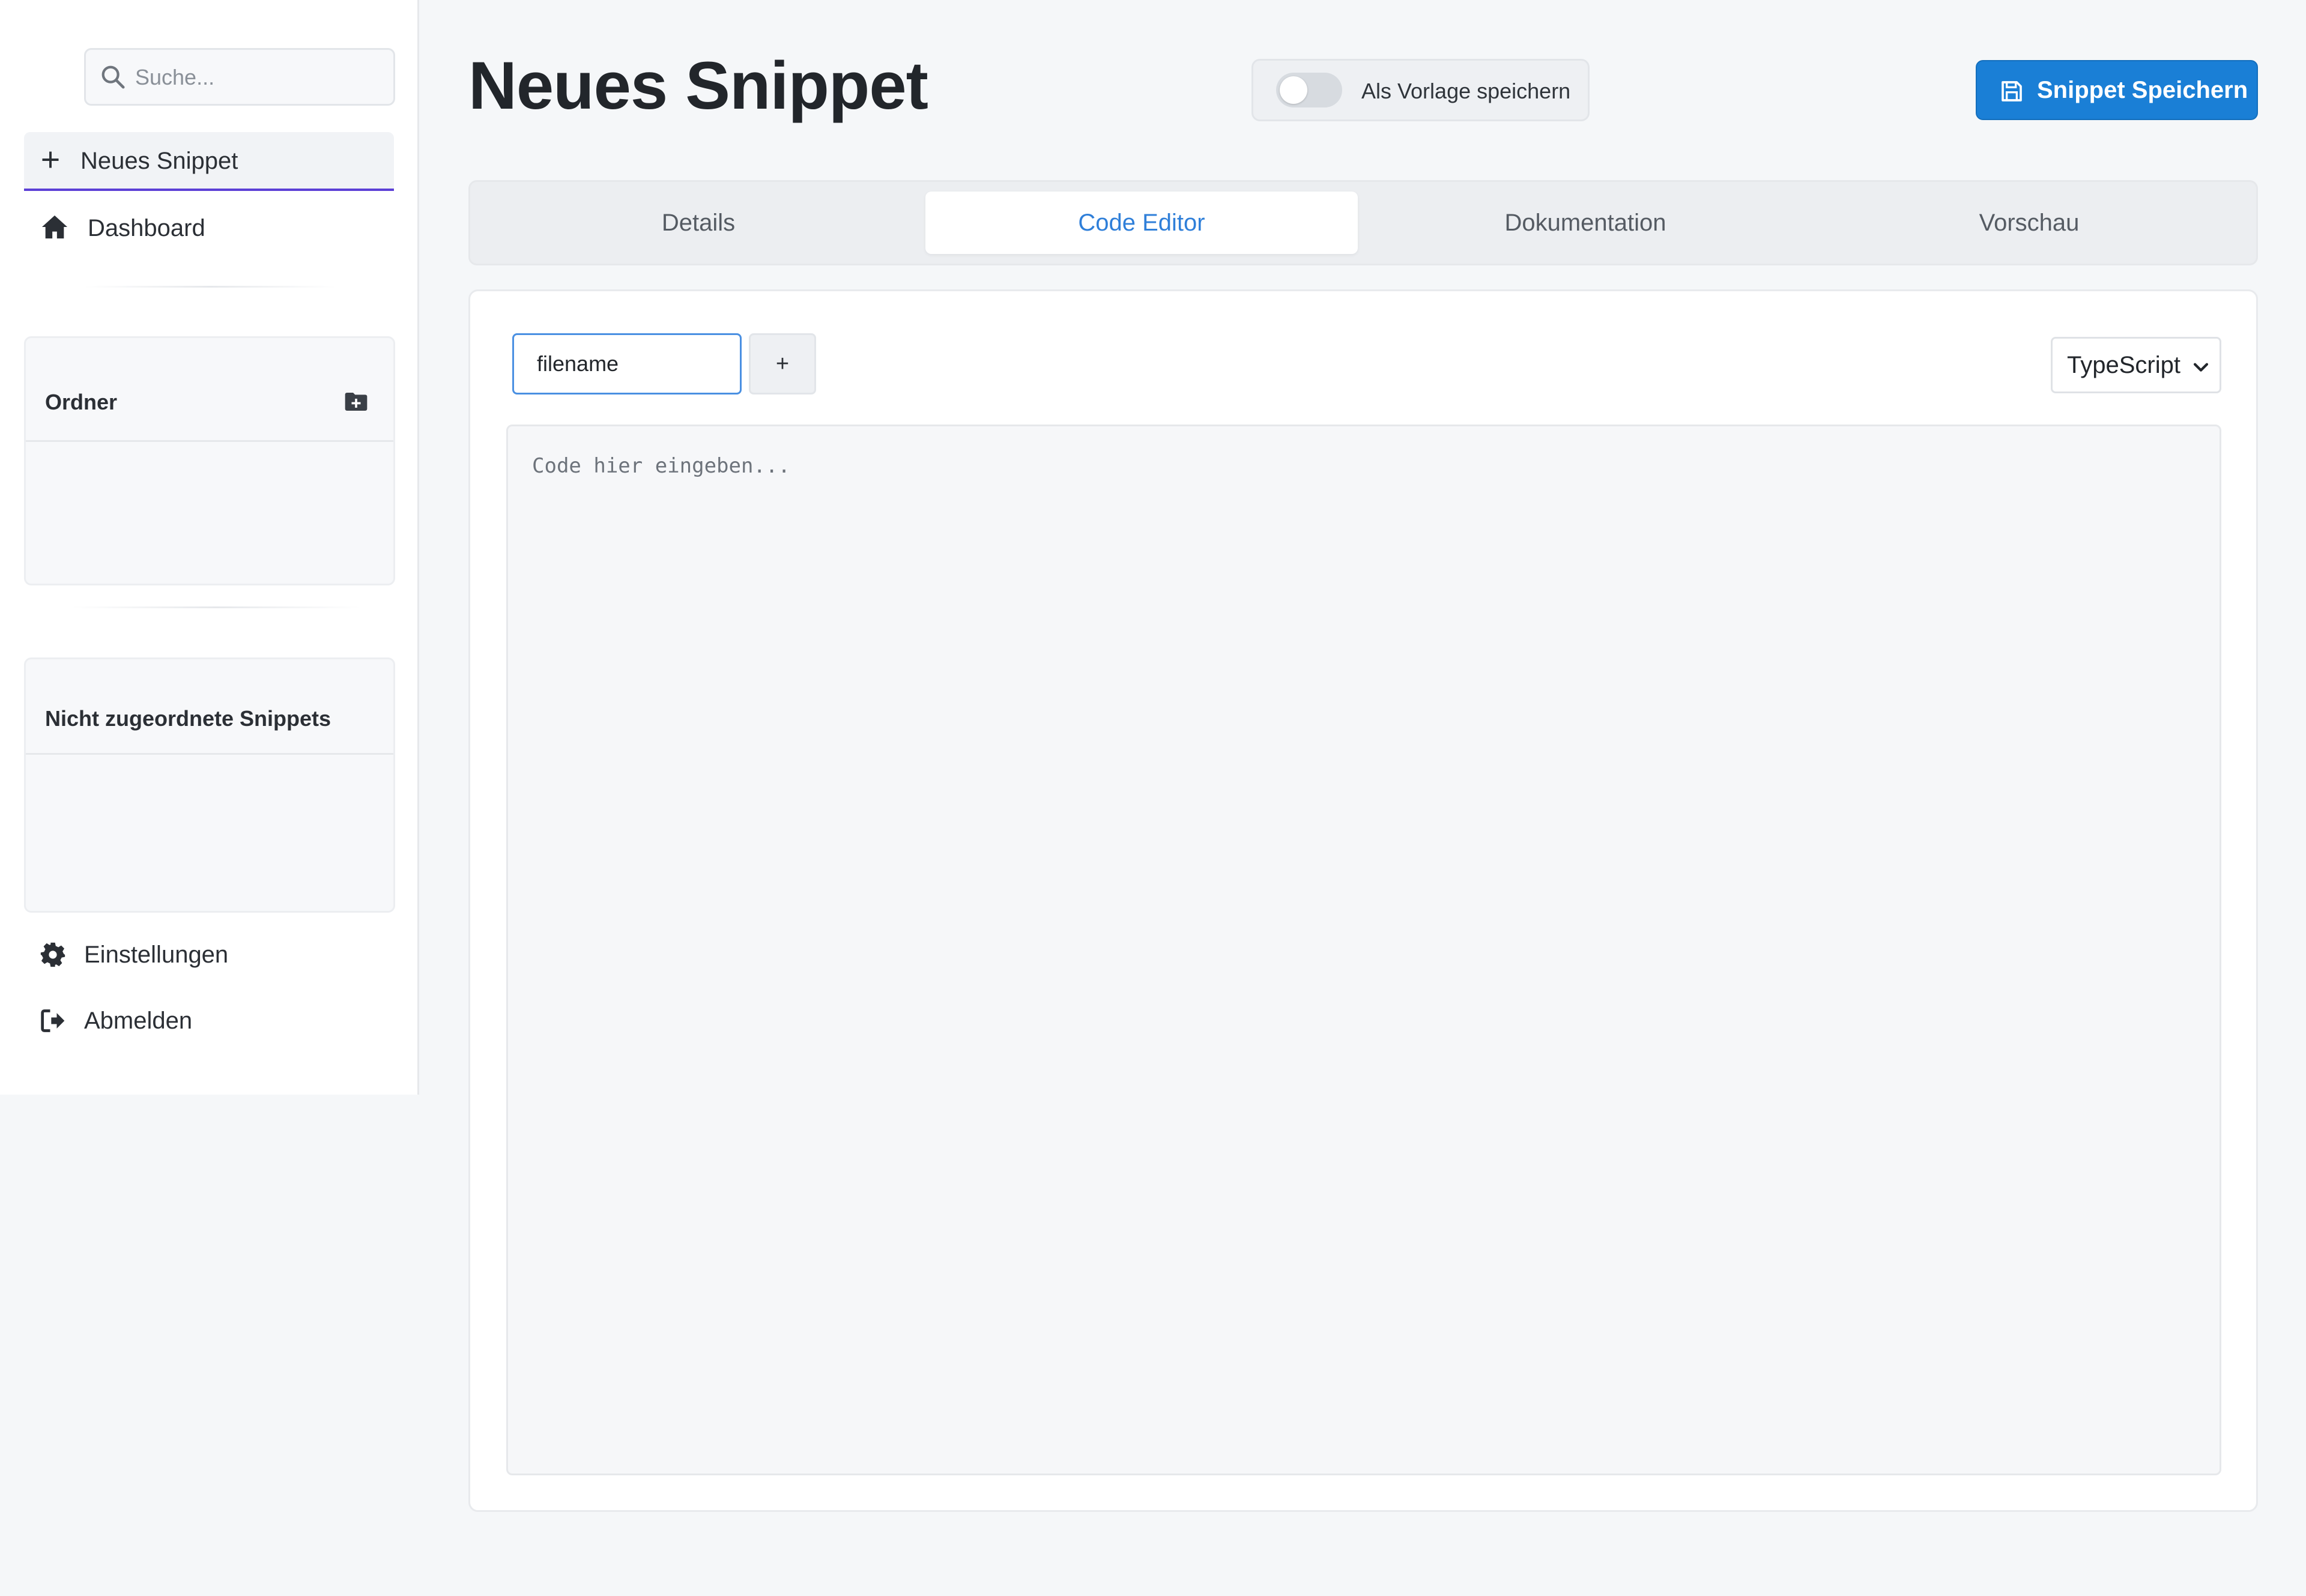 The height and width of the screenshot is (1596, 2306). Describe the element at coordinates (138, 1021) in the screenshot. I see `sidebar-item-label: Abmelden` at that location.